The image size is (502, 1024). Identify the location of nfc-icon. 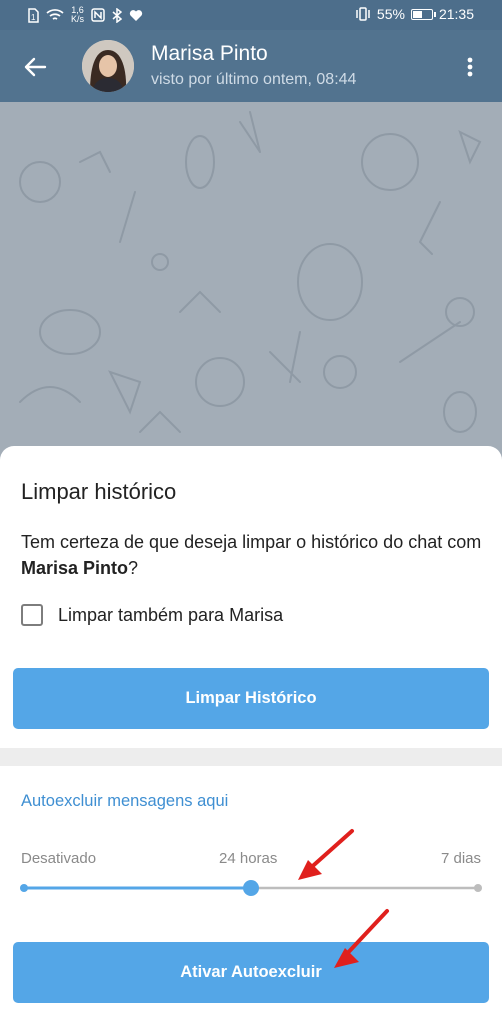
(98, 15).